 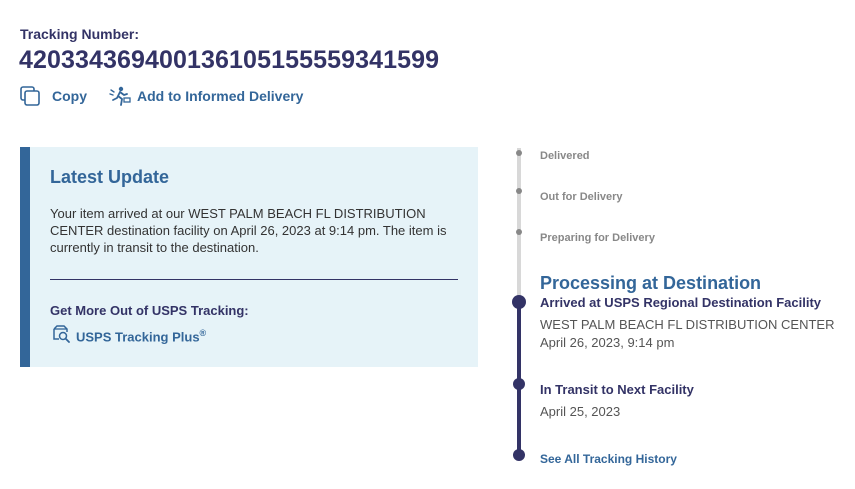 What do you see at coordinates (61, 336) in the screenshot?
I see `tracking-plus-icon` at bounding box center [61, 336].